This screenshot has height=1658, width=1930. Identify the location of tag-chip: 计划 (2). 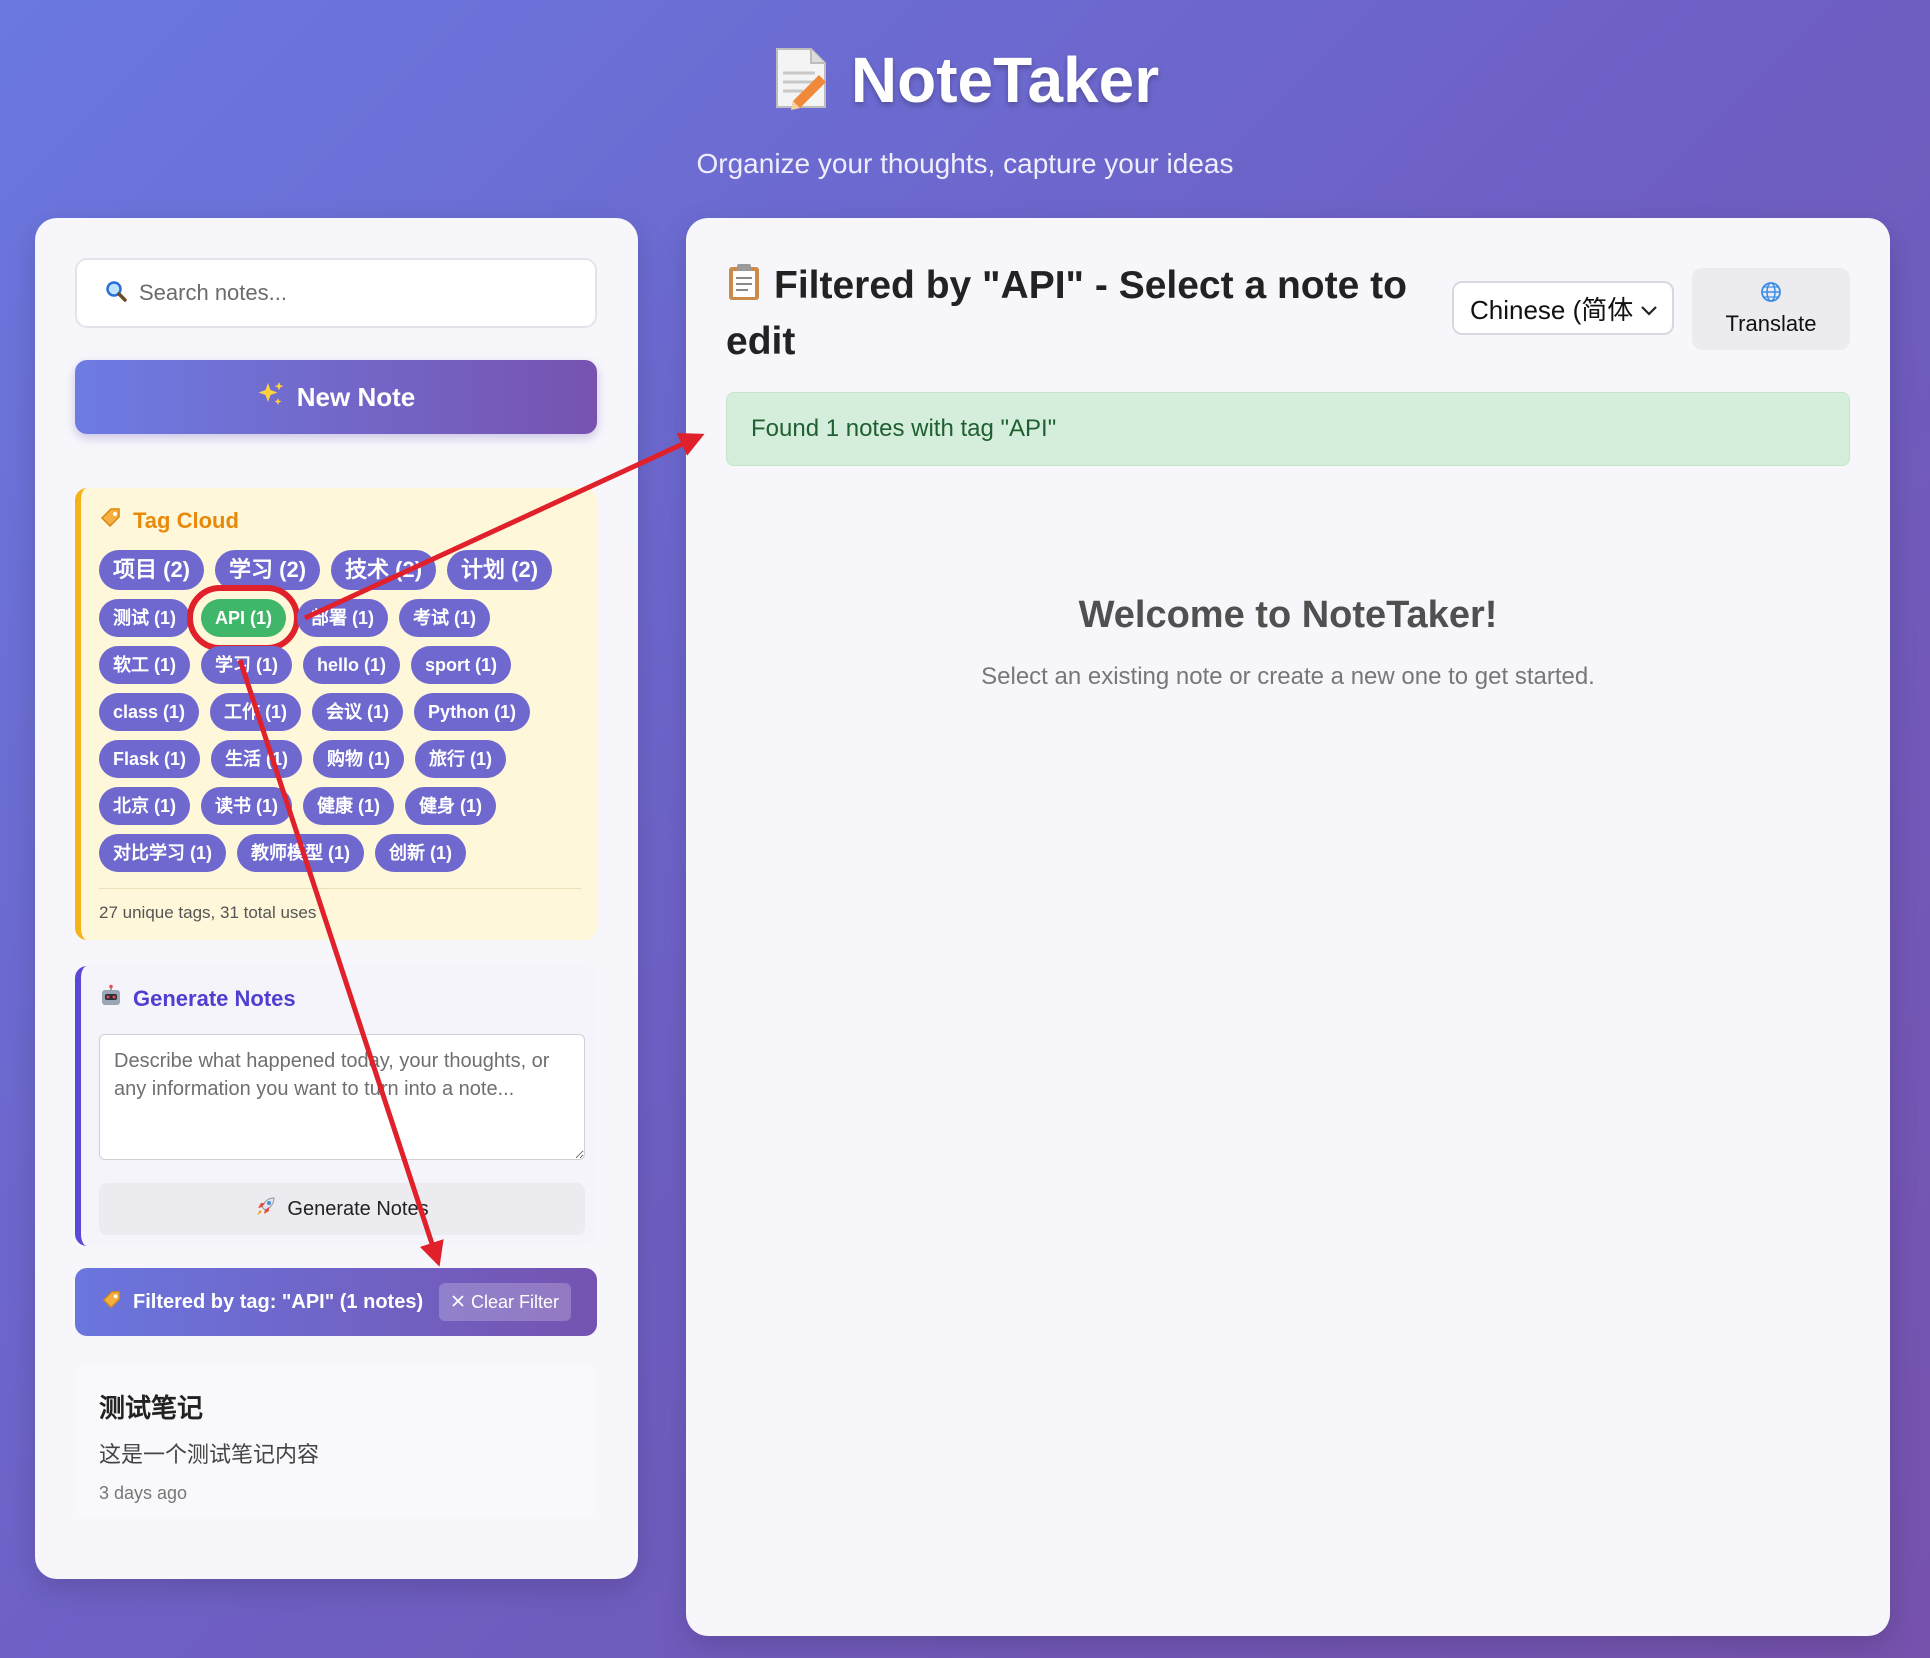
(500, 570).